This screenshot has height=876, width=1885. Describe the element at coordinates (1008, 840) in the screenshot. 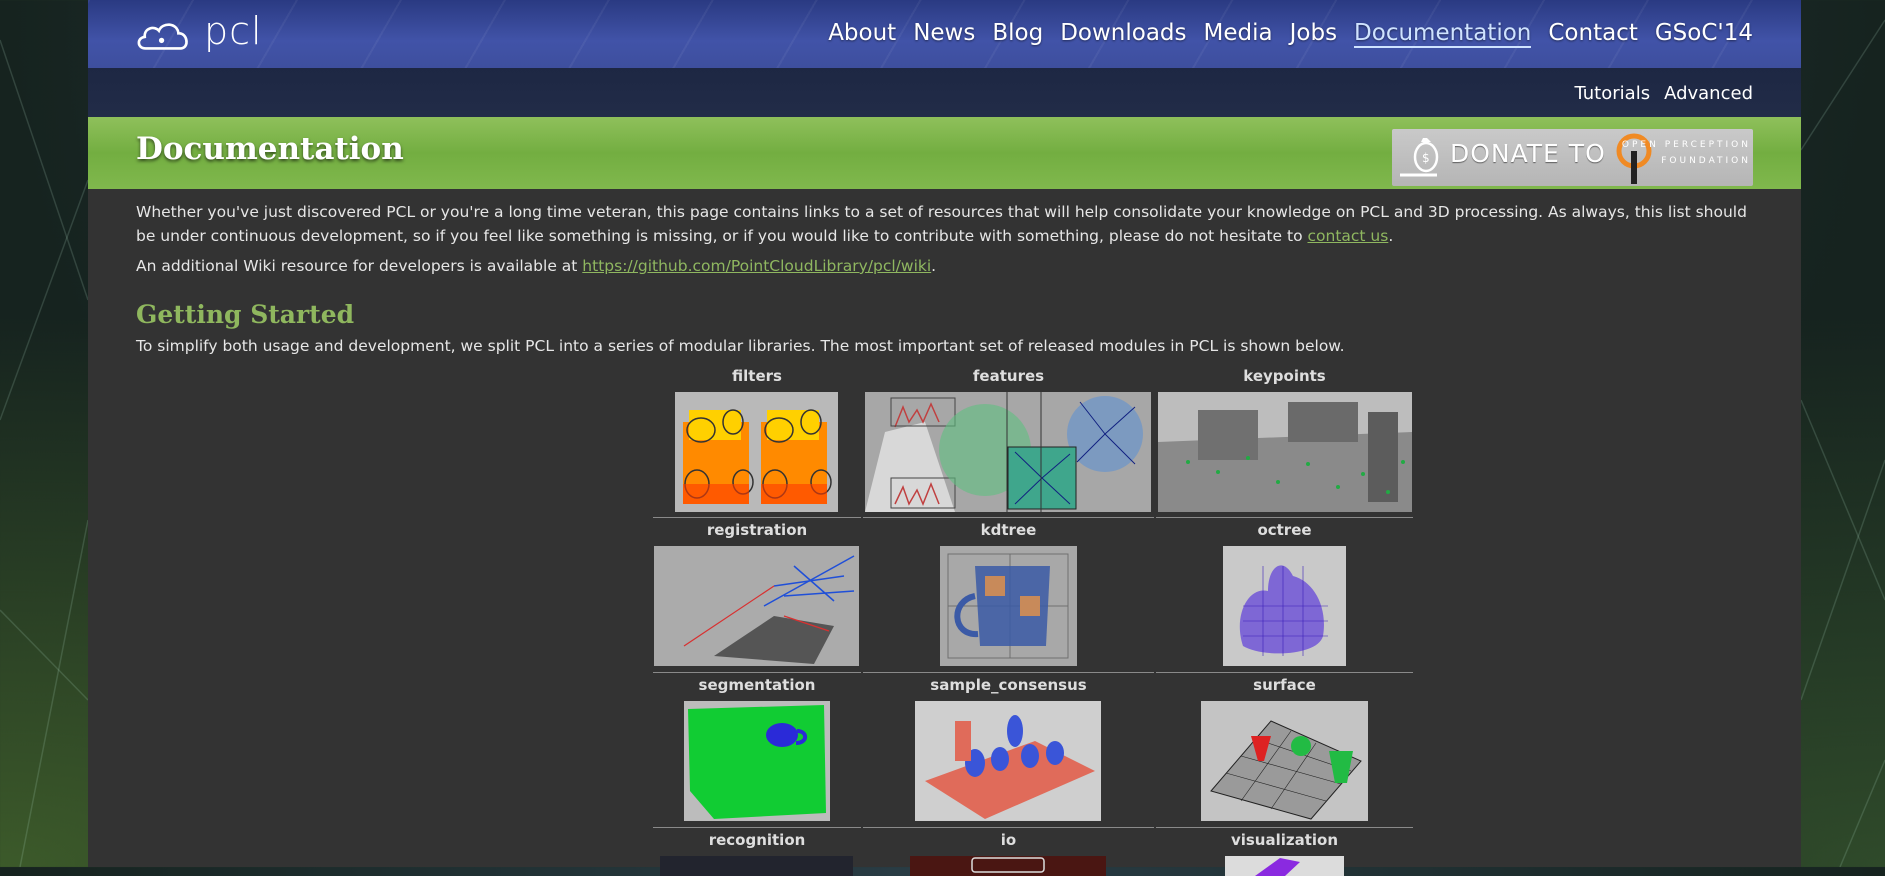

I see `module-label: io` at that location.